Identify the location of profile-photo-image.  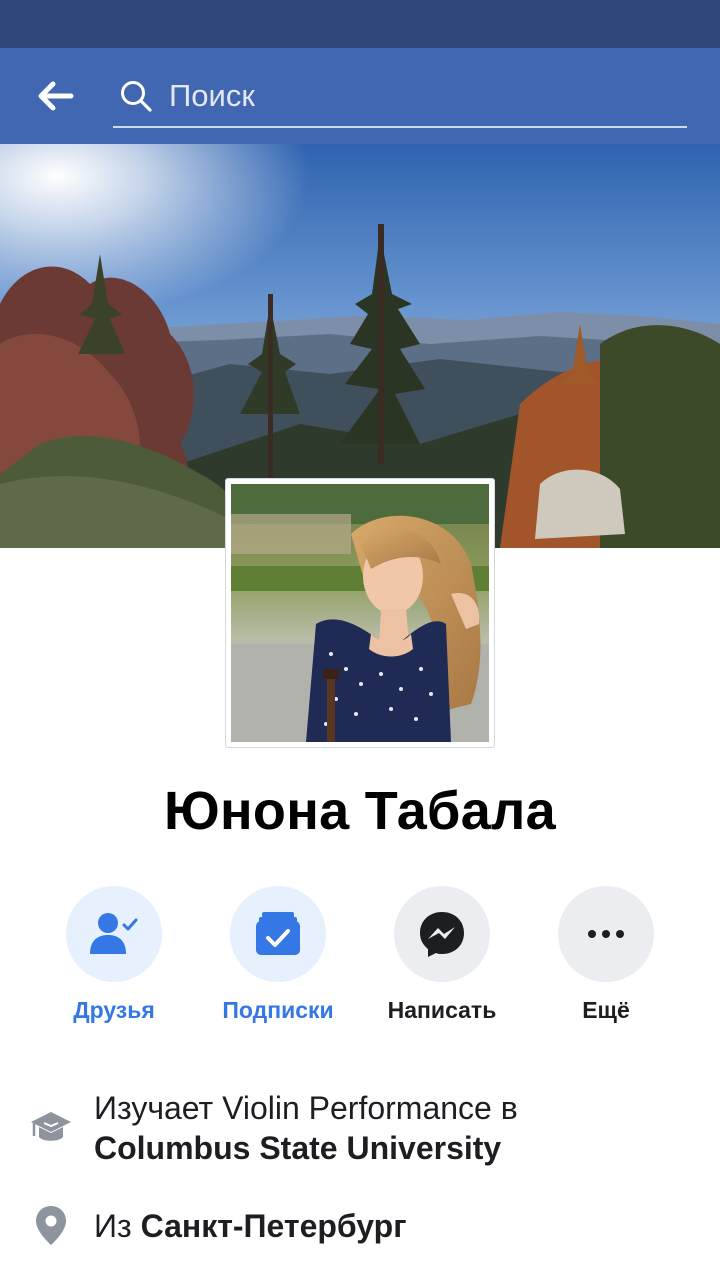
(360, 613).